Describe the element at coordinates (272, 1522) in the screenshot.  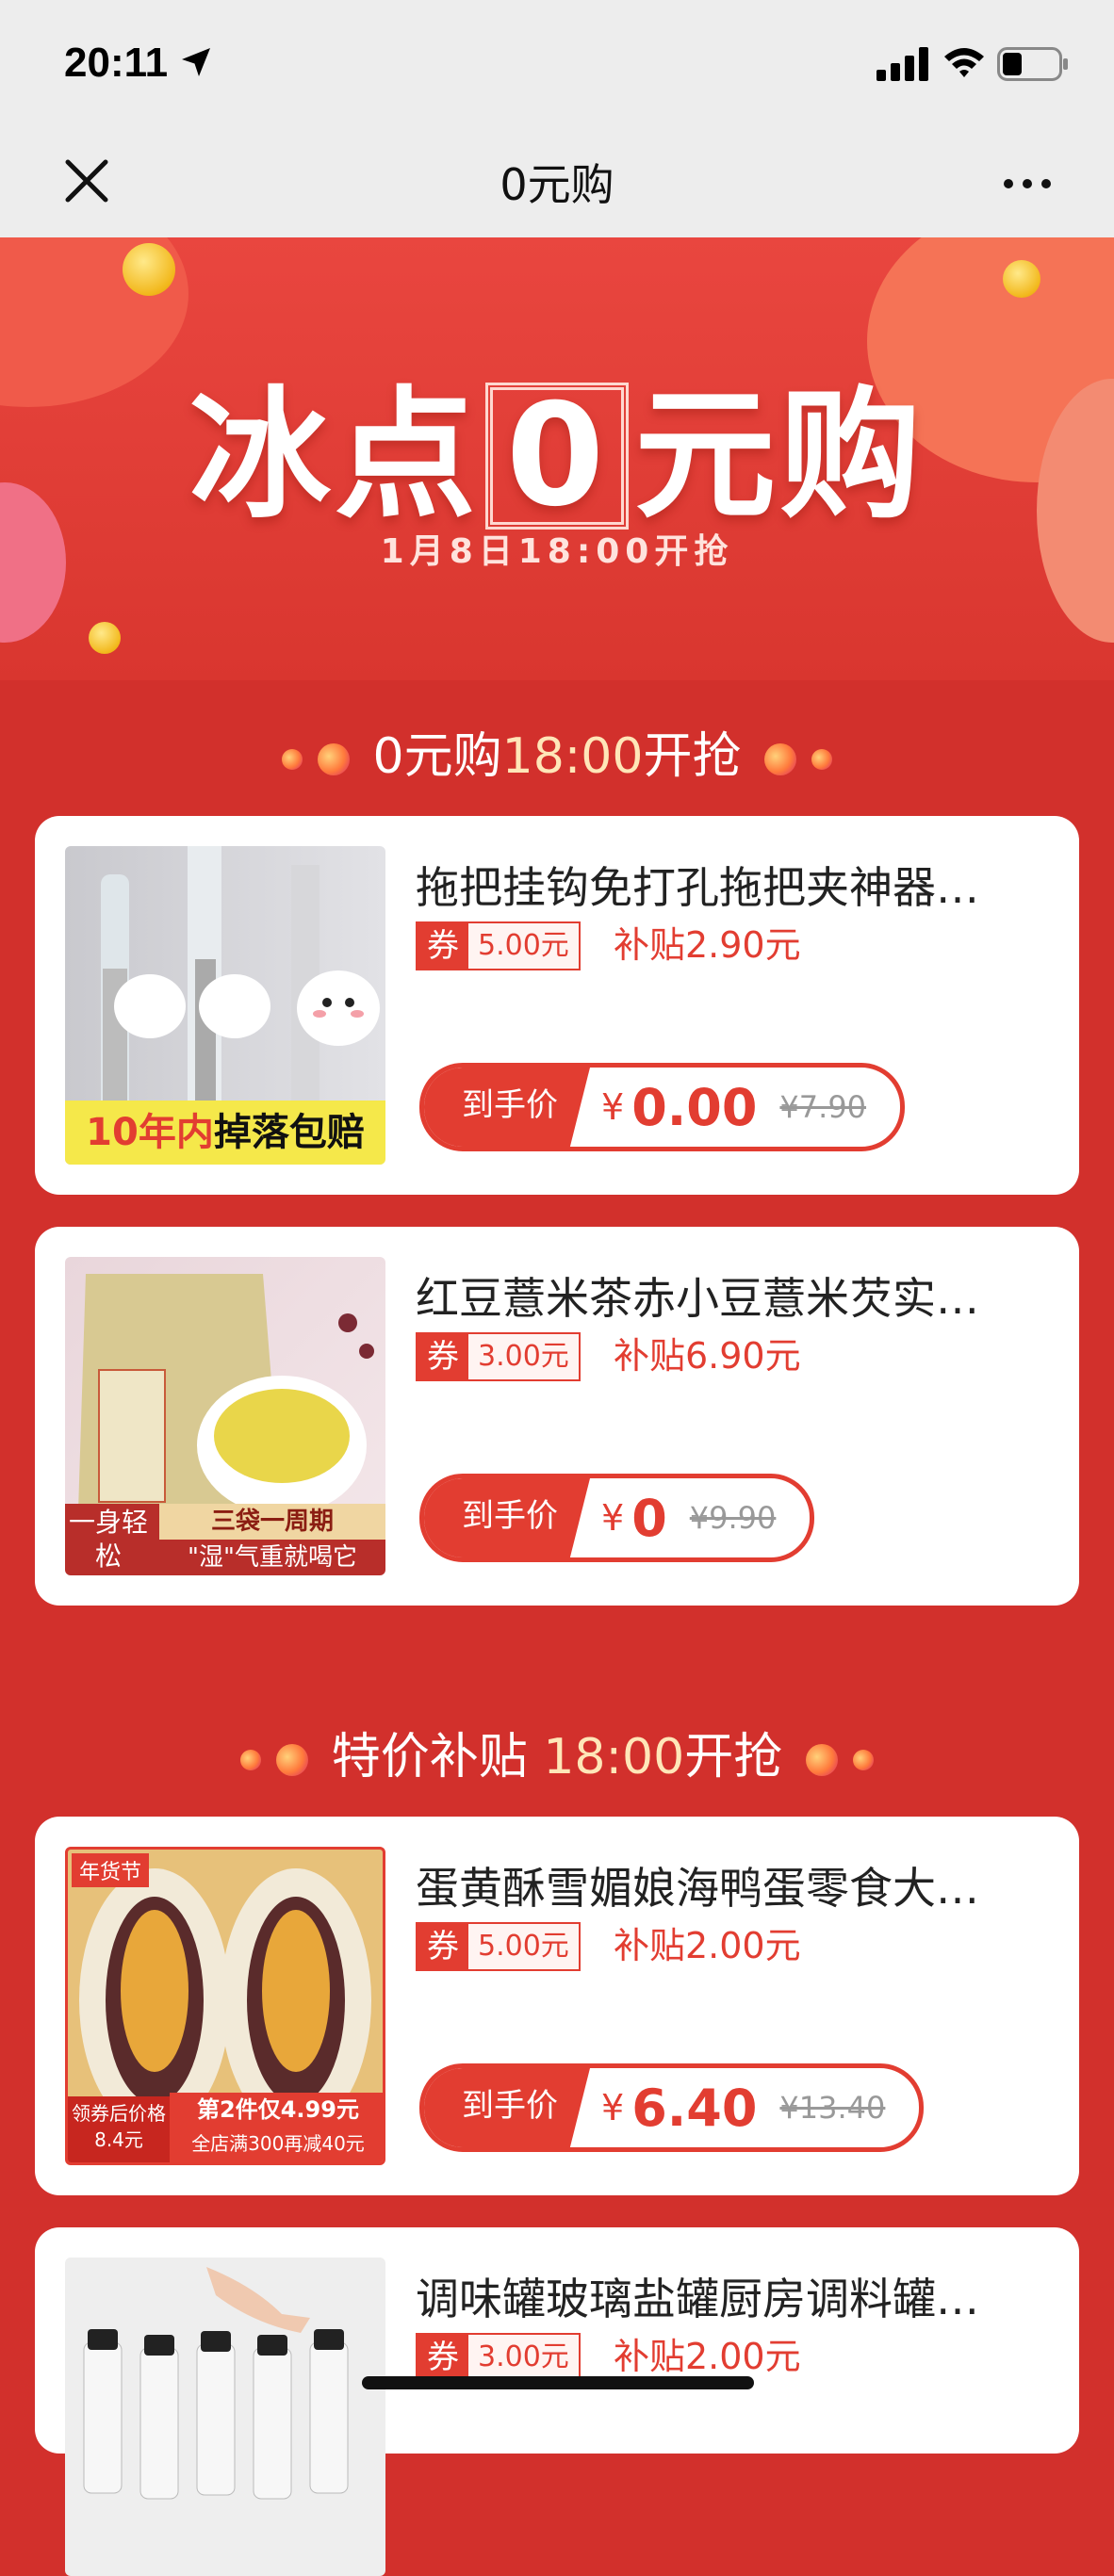
I see `thumb-caption: 三袋一周期` at that location.